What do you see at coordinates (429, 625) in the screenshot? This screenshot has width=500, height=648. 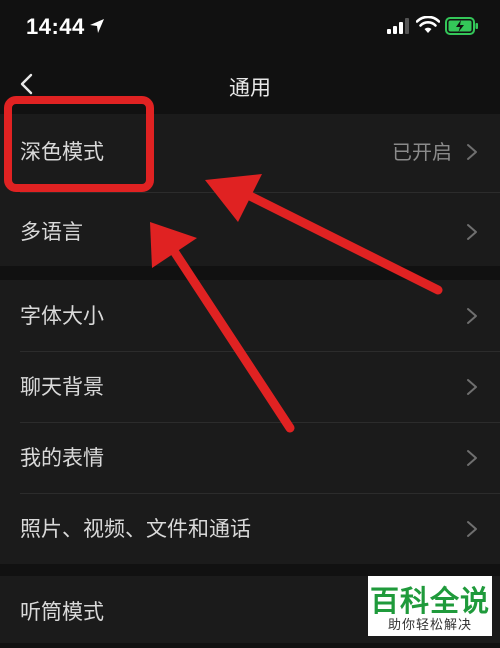 I see `watermark-subtitle: 助你轻松解决` at bounding box center [429, 625].